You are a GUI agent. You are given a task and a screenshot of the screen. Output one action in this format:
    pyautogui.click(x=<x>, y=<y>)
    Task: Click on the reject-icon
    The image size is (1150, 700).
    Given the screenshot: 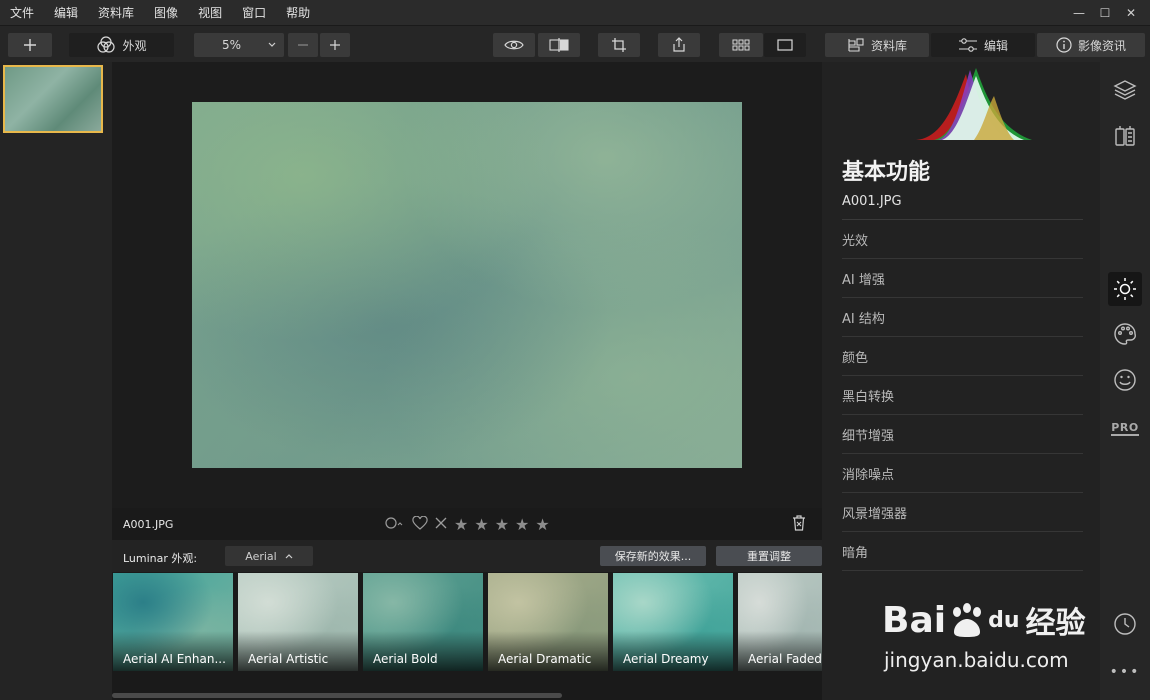 What is the action you would take?
    pyautogui.click(x=441, y=525)
    